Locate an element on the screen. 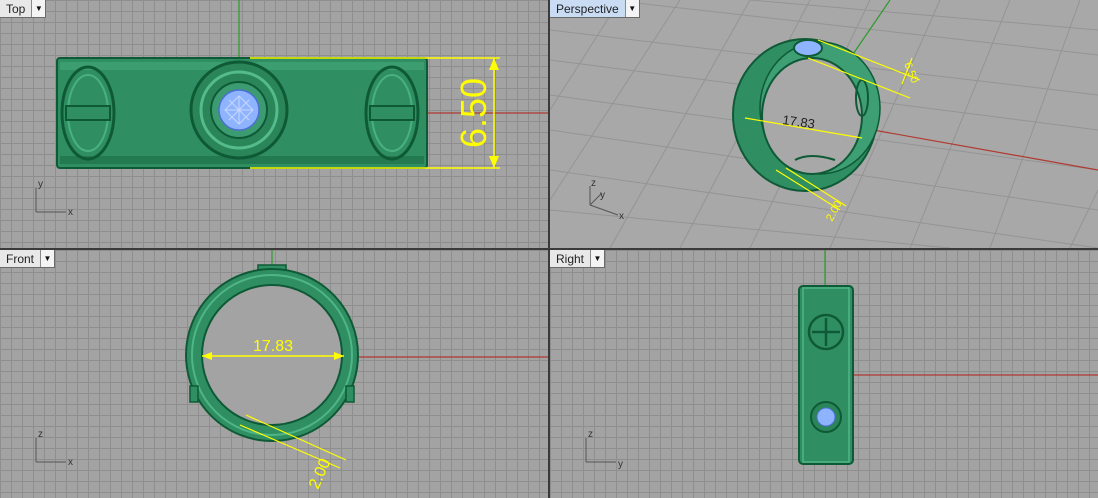 The width and height of the screenshot is (1098, 498). viewport-tab-front: Front ▼ is located at coordinates (28, 259).